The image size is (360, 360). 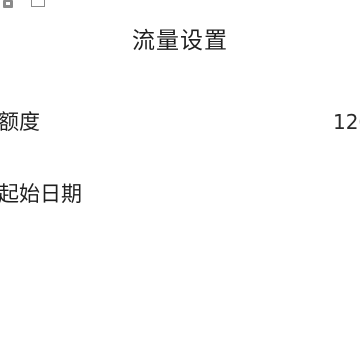 I want to click on screen-icon, so click(x=38, y=3).